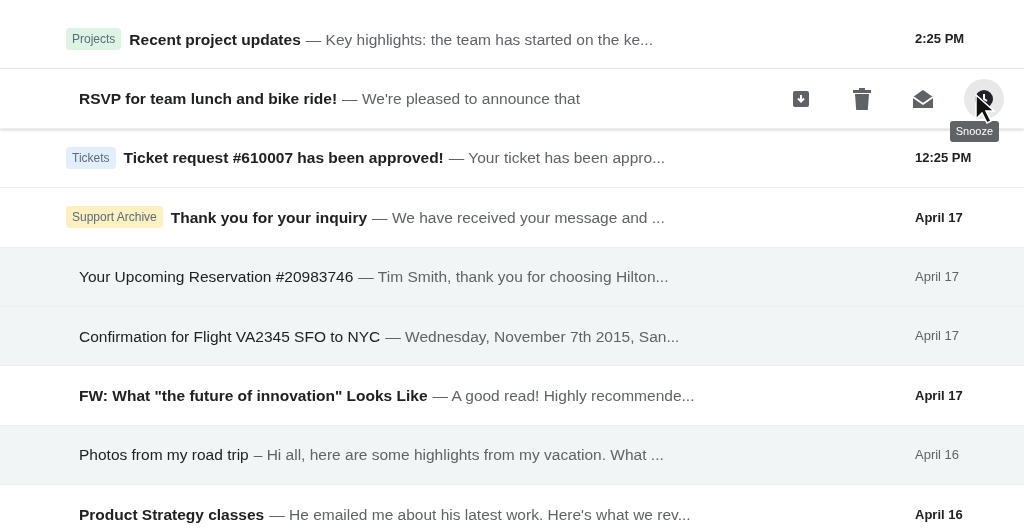 This screenshot has width=1024, height=528. Describe the element at coordinates (208, 98) in the screenshot. I see `email-subject: RSVP for team lunch and bike ride!` at that location.